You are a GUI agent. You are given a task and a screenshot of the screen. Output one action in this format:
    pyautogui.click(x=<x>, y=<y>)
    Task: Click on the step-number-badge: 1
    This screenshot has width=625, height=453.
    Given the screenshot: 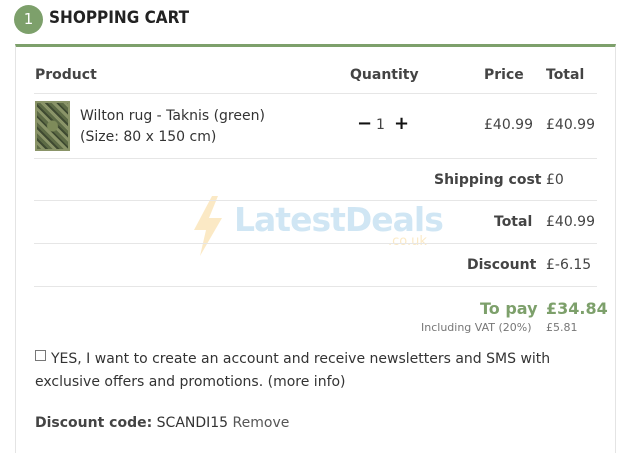 What is the action you would take?
    pyautogui.click(x=28, y=19)
    